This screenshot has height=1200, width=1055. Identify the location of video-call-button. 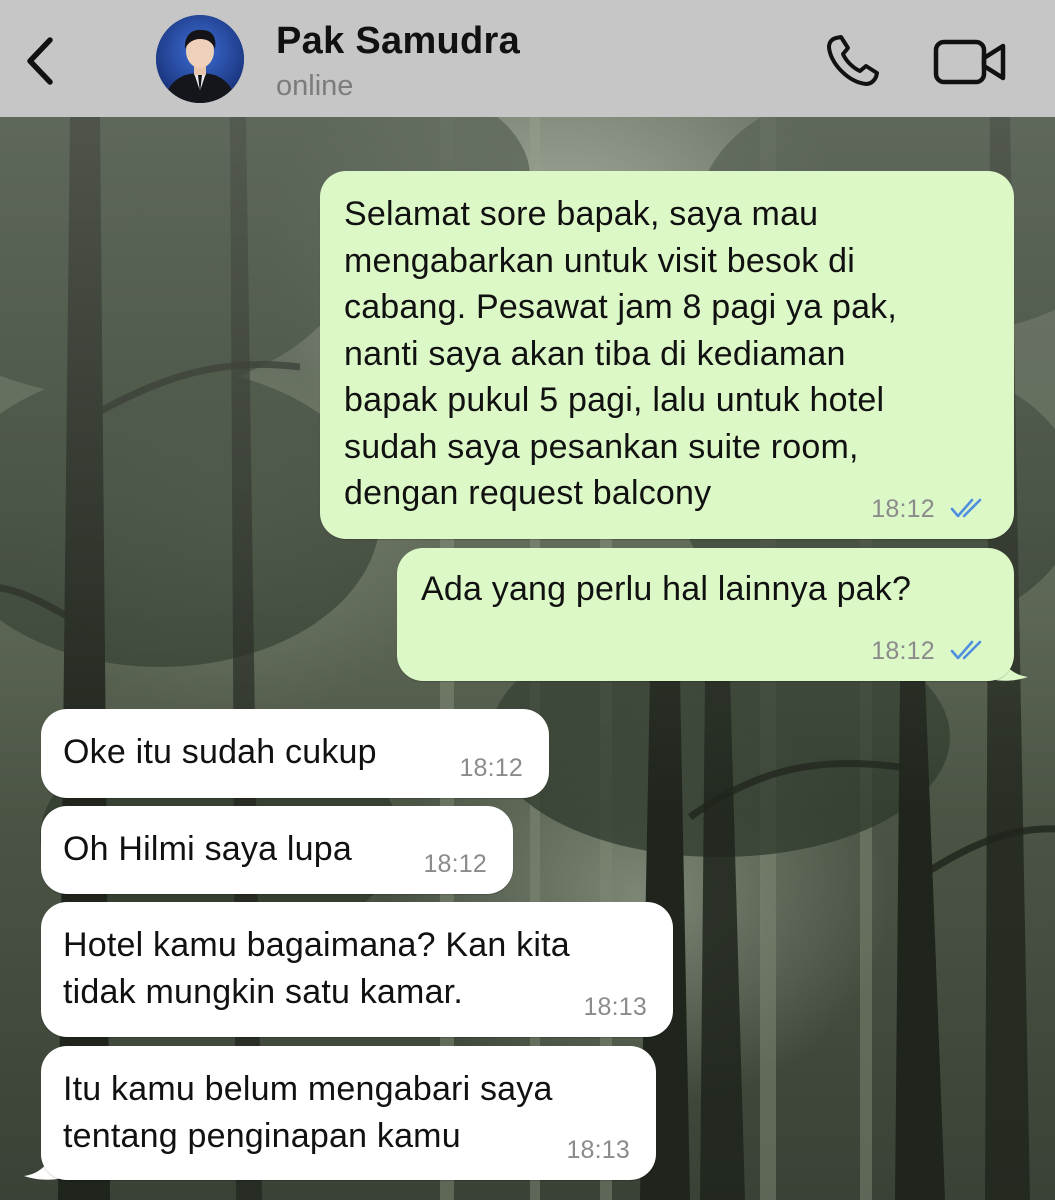
(970, 62).